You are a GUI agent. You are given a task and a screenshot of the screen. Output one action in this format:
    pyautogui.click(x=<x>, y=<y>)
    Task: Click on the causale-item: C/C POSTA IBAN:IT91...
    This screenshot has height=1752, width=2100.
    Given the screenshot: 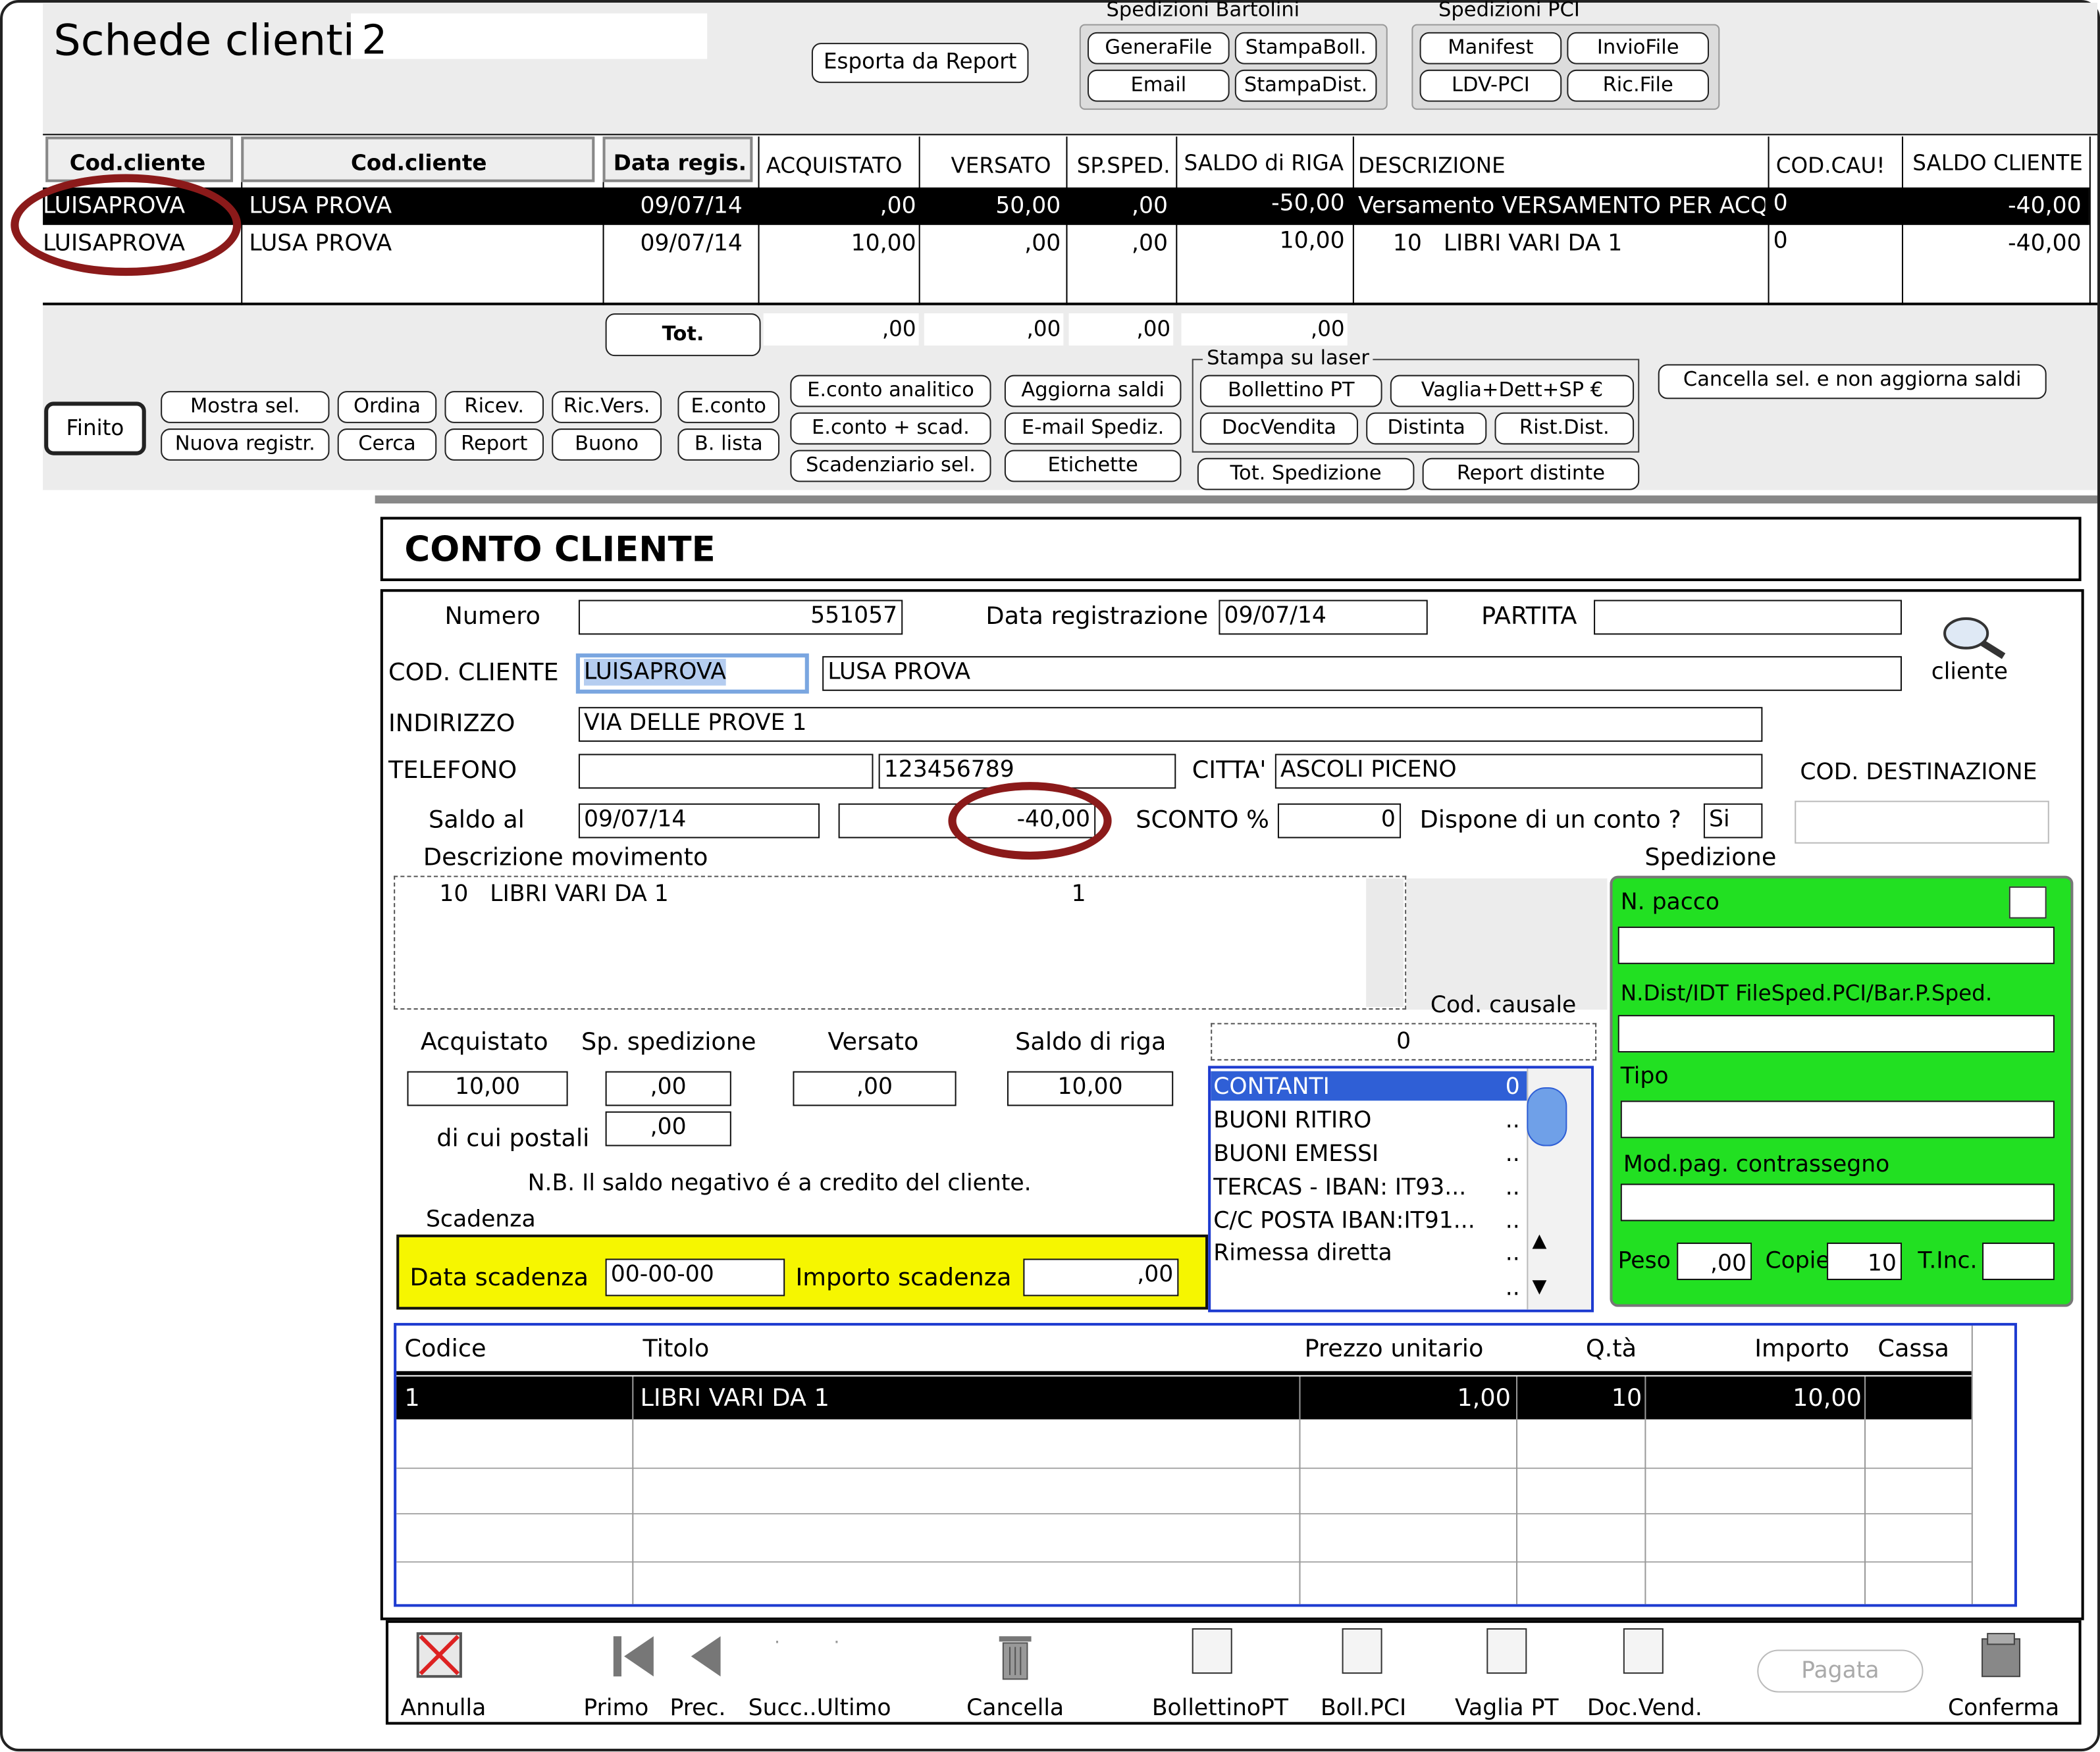 What is the action you would take?
    pyautogui.click(x=1360, y=1221)
    